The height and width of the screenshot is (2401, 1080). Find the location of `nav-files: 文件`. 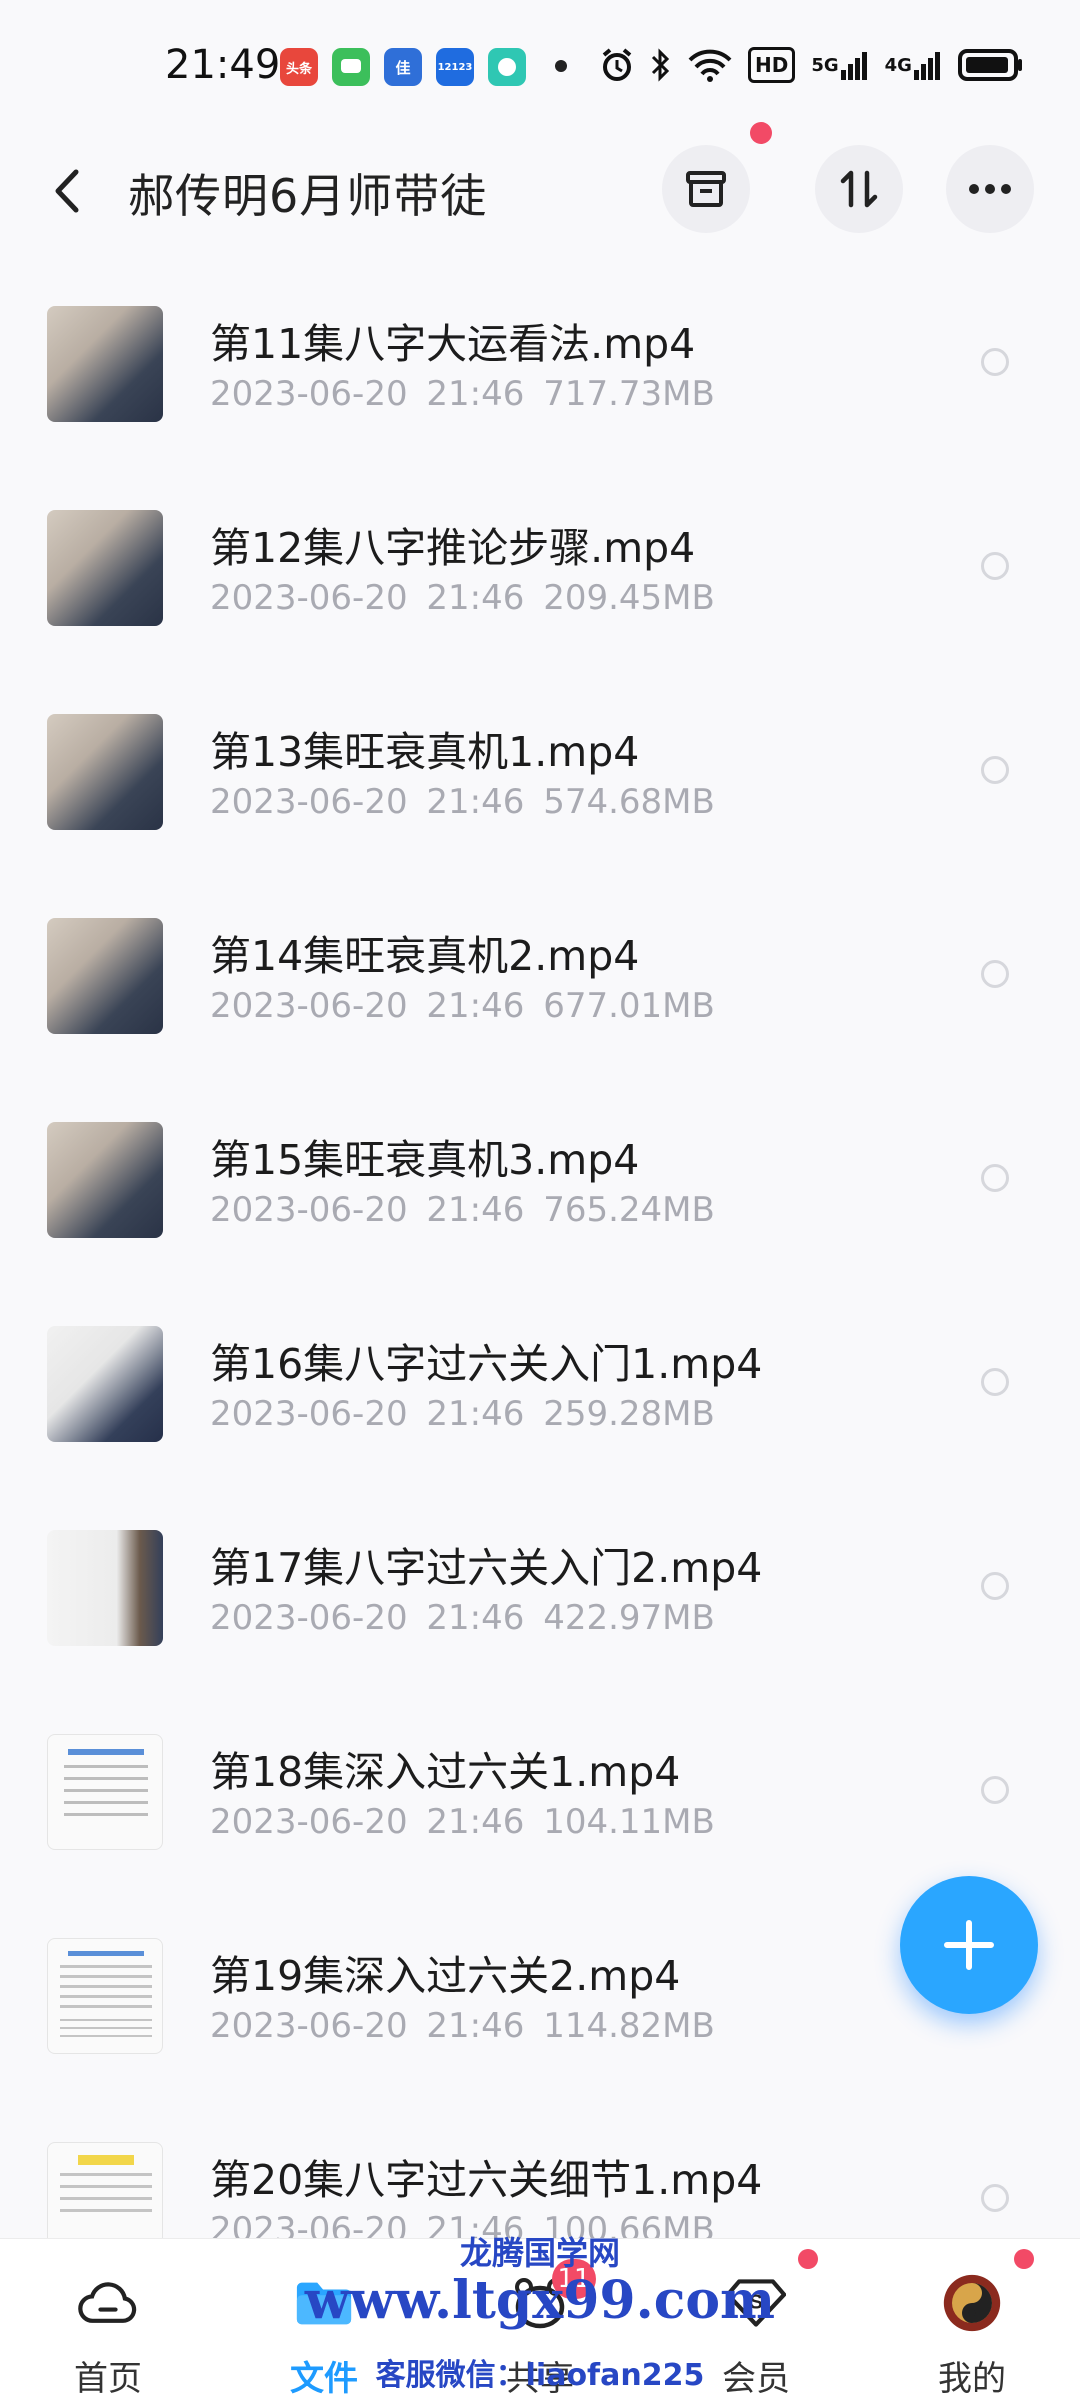

nav-files: 文件 is located at coordinates (324, 2320).